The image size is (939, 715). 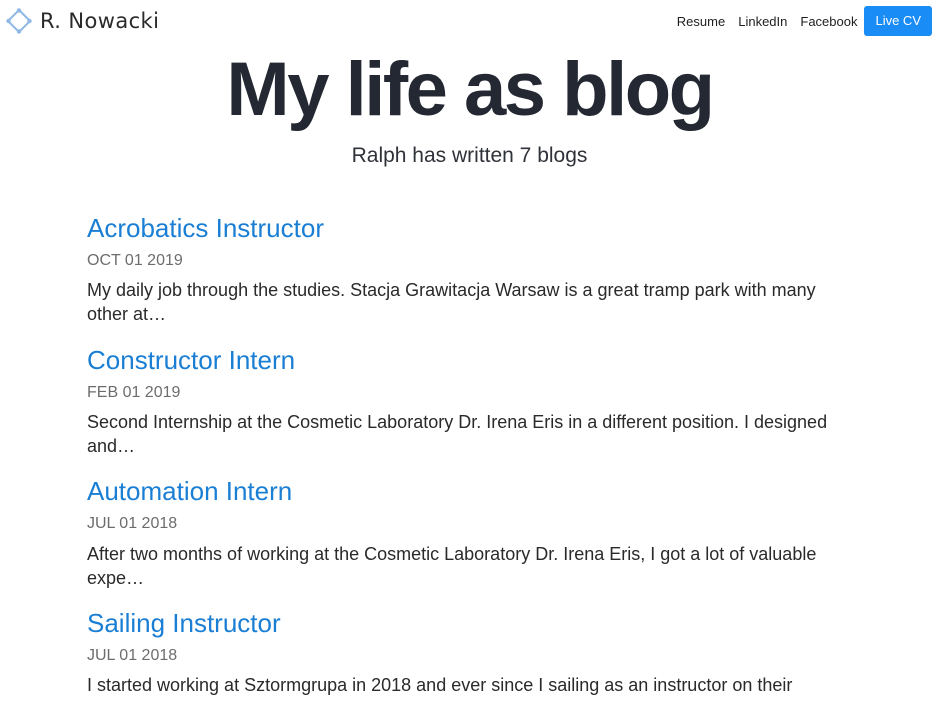 I want to click on nav-link-linkedin: LinkedIn, so click(x=762, y=21).